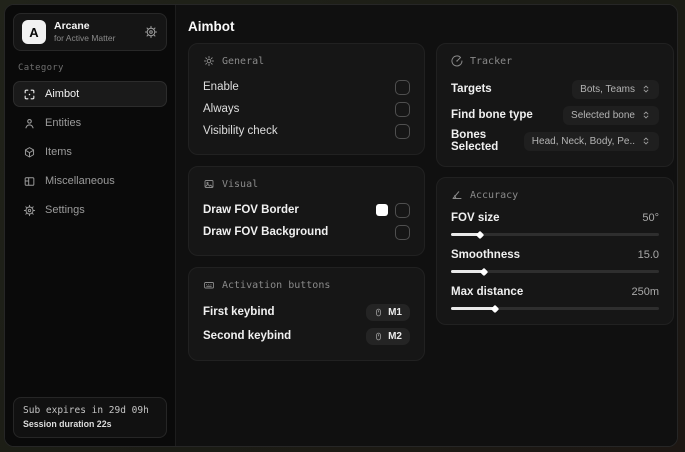 Image resolution: width=685 pixels, height=452 pixels. What do you see at coordinates (402, 109) in the screenshot?
I see `always-checkbox` at bounding box center [402, 109].